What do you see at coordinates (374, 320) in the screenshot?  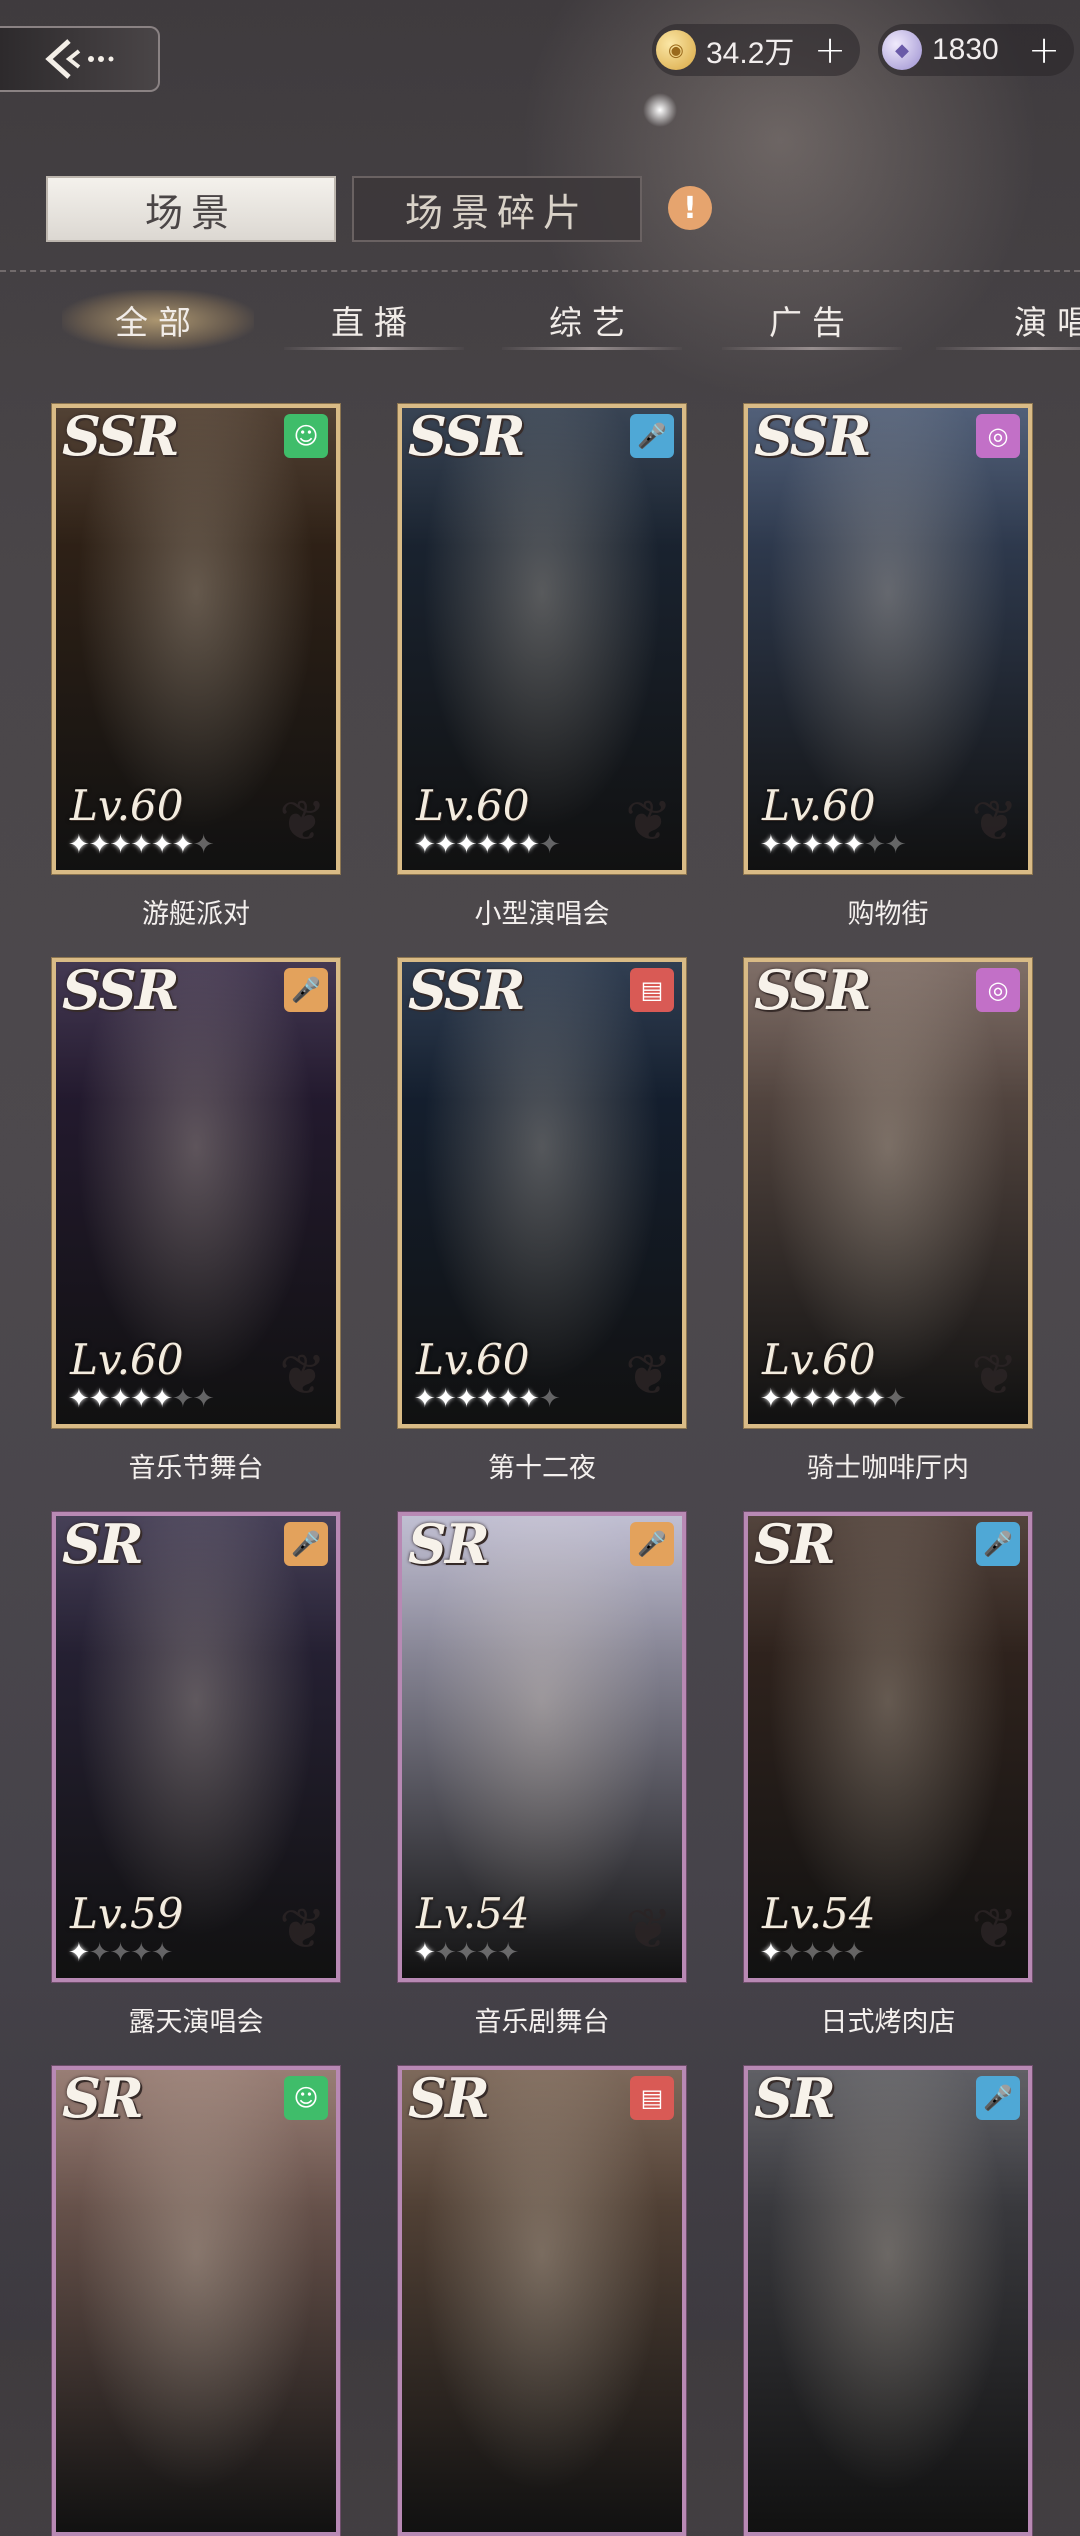 I see `category-tab-live: 直播` at bounding box center [374, 320].